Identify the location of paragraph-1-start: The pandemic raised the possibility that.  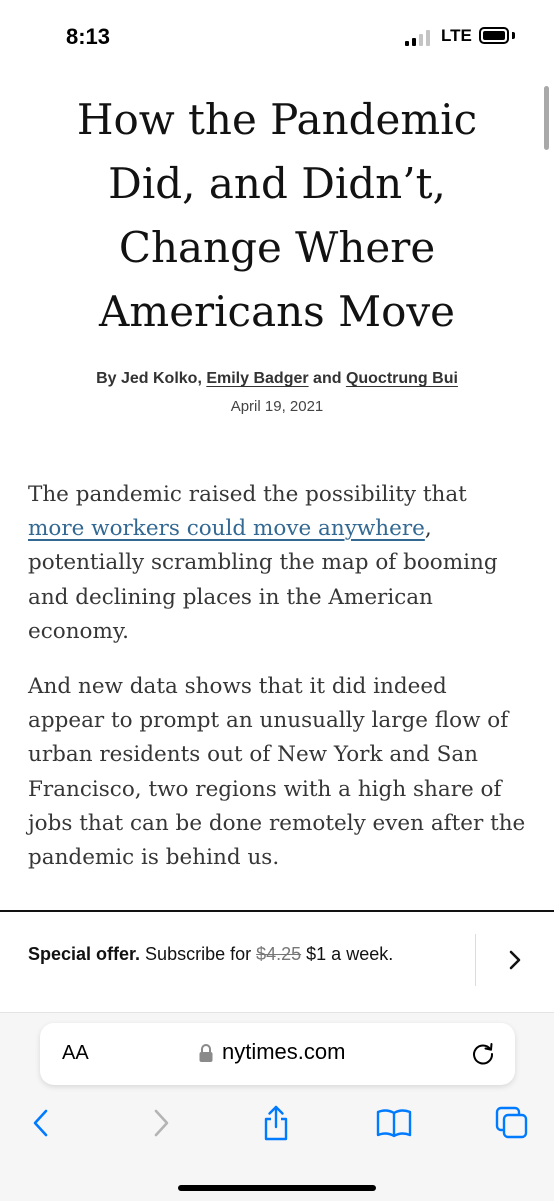
(247, 494).